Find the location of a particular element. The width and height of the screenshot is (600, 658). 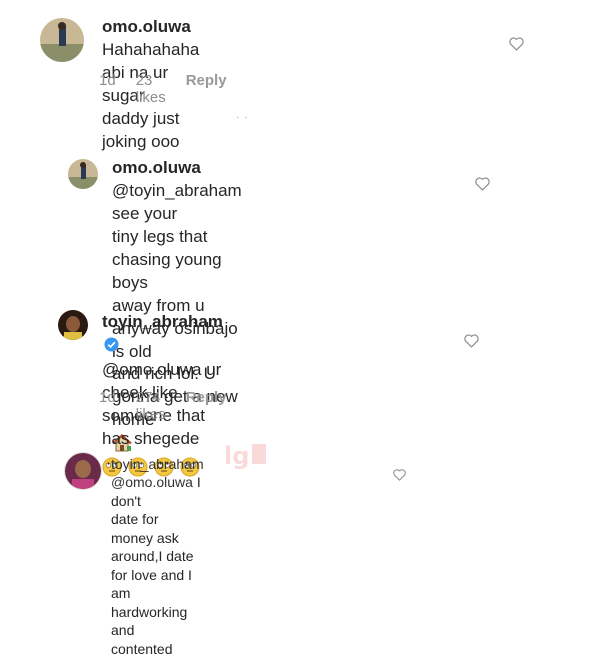

likes-count: 274 likes is located at coordinates (151, 406).